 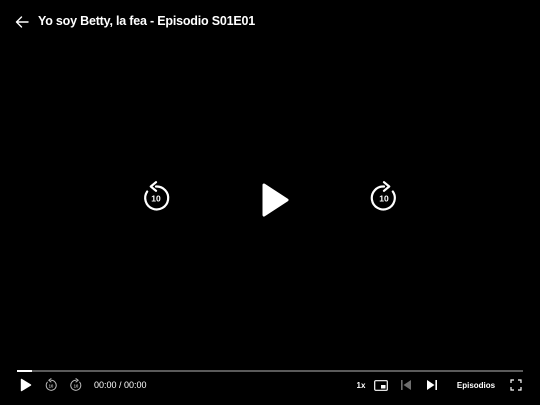 What do you see at coordinates (476, 385) in the screenshot?
I see `episodes-button: Episodios` at bounding box center [476, 385].